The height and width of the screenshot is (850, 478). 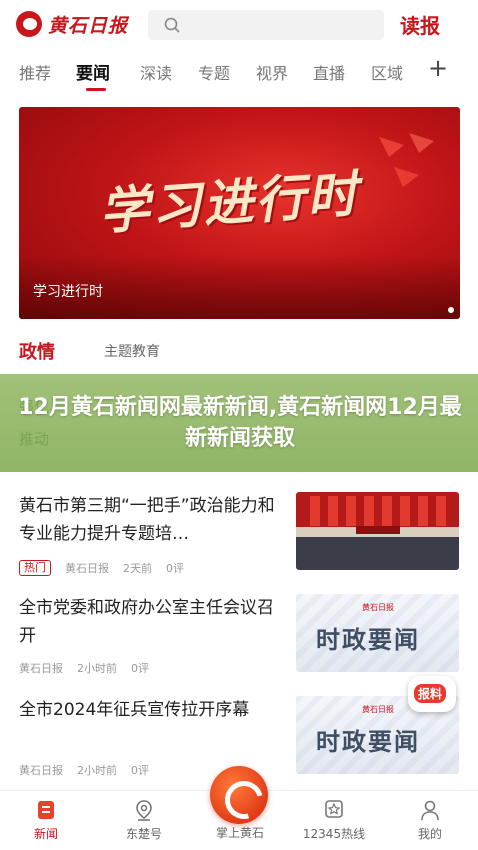 I want to click on banner-artwork-text: 学习进行时, so click(x=229, y=202).